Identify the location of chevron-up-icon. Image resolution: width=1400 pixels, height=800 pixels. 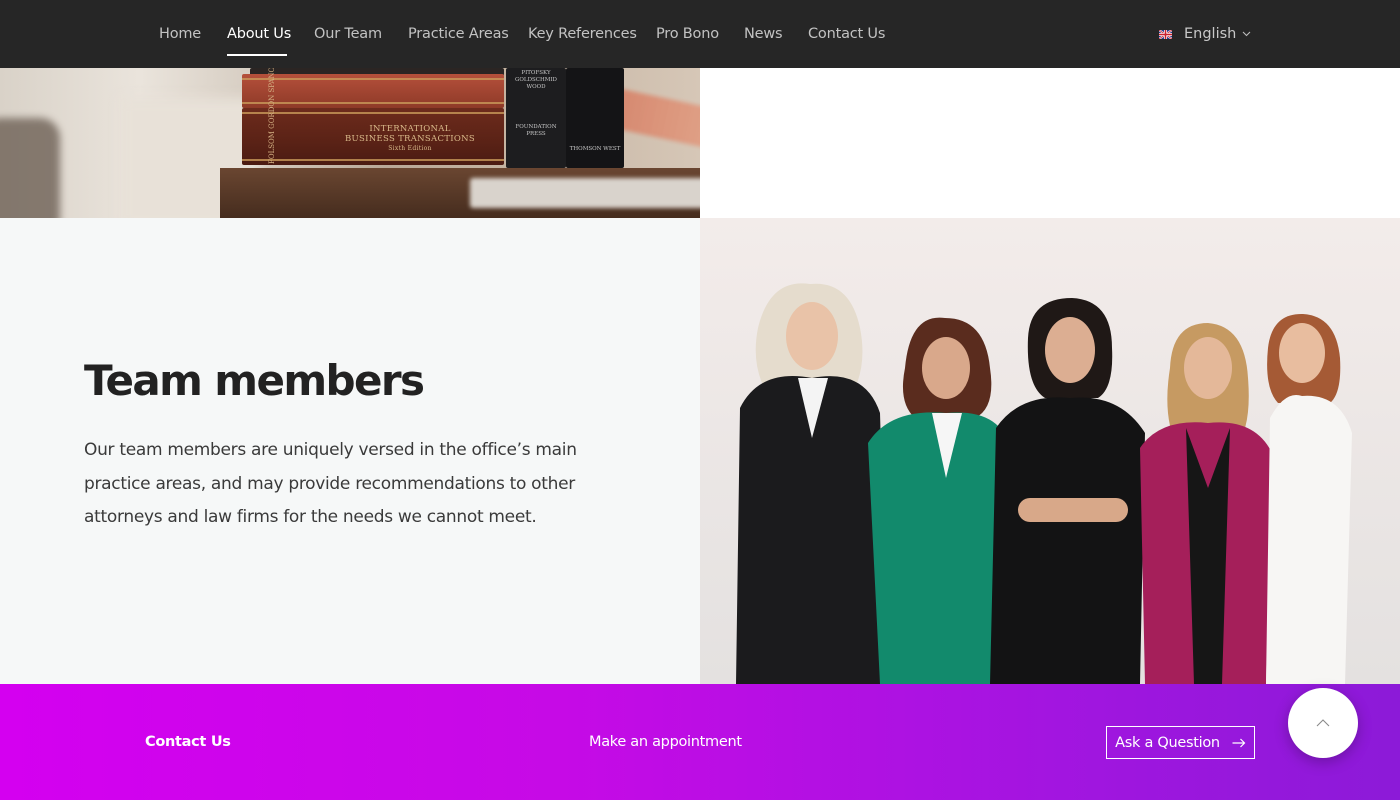
(1323, 723).